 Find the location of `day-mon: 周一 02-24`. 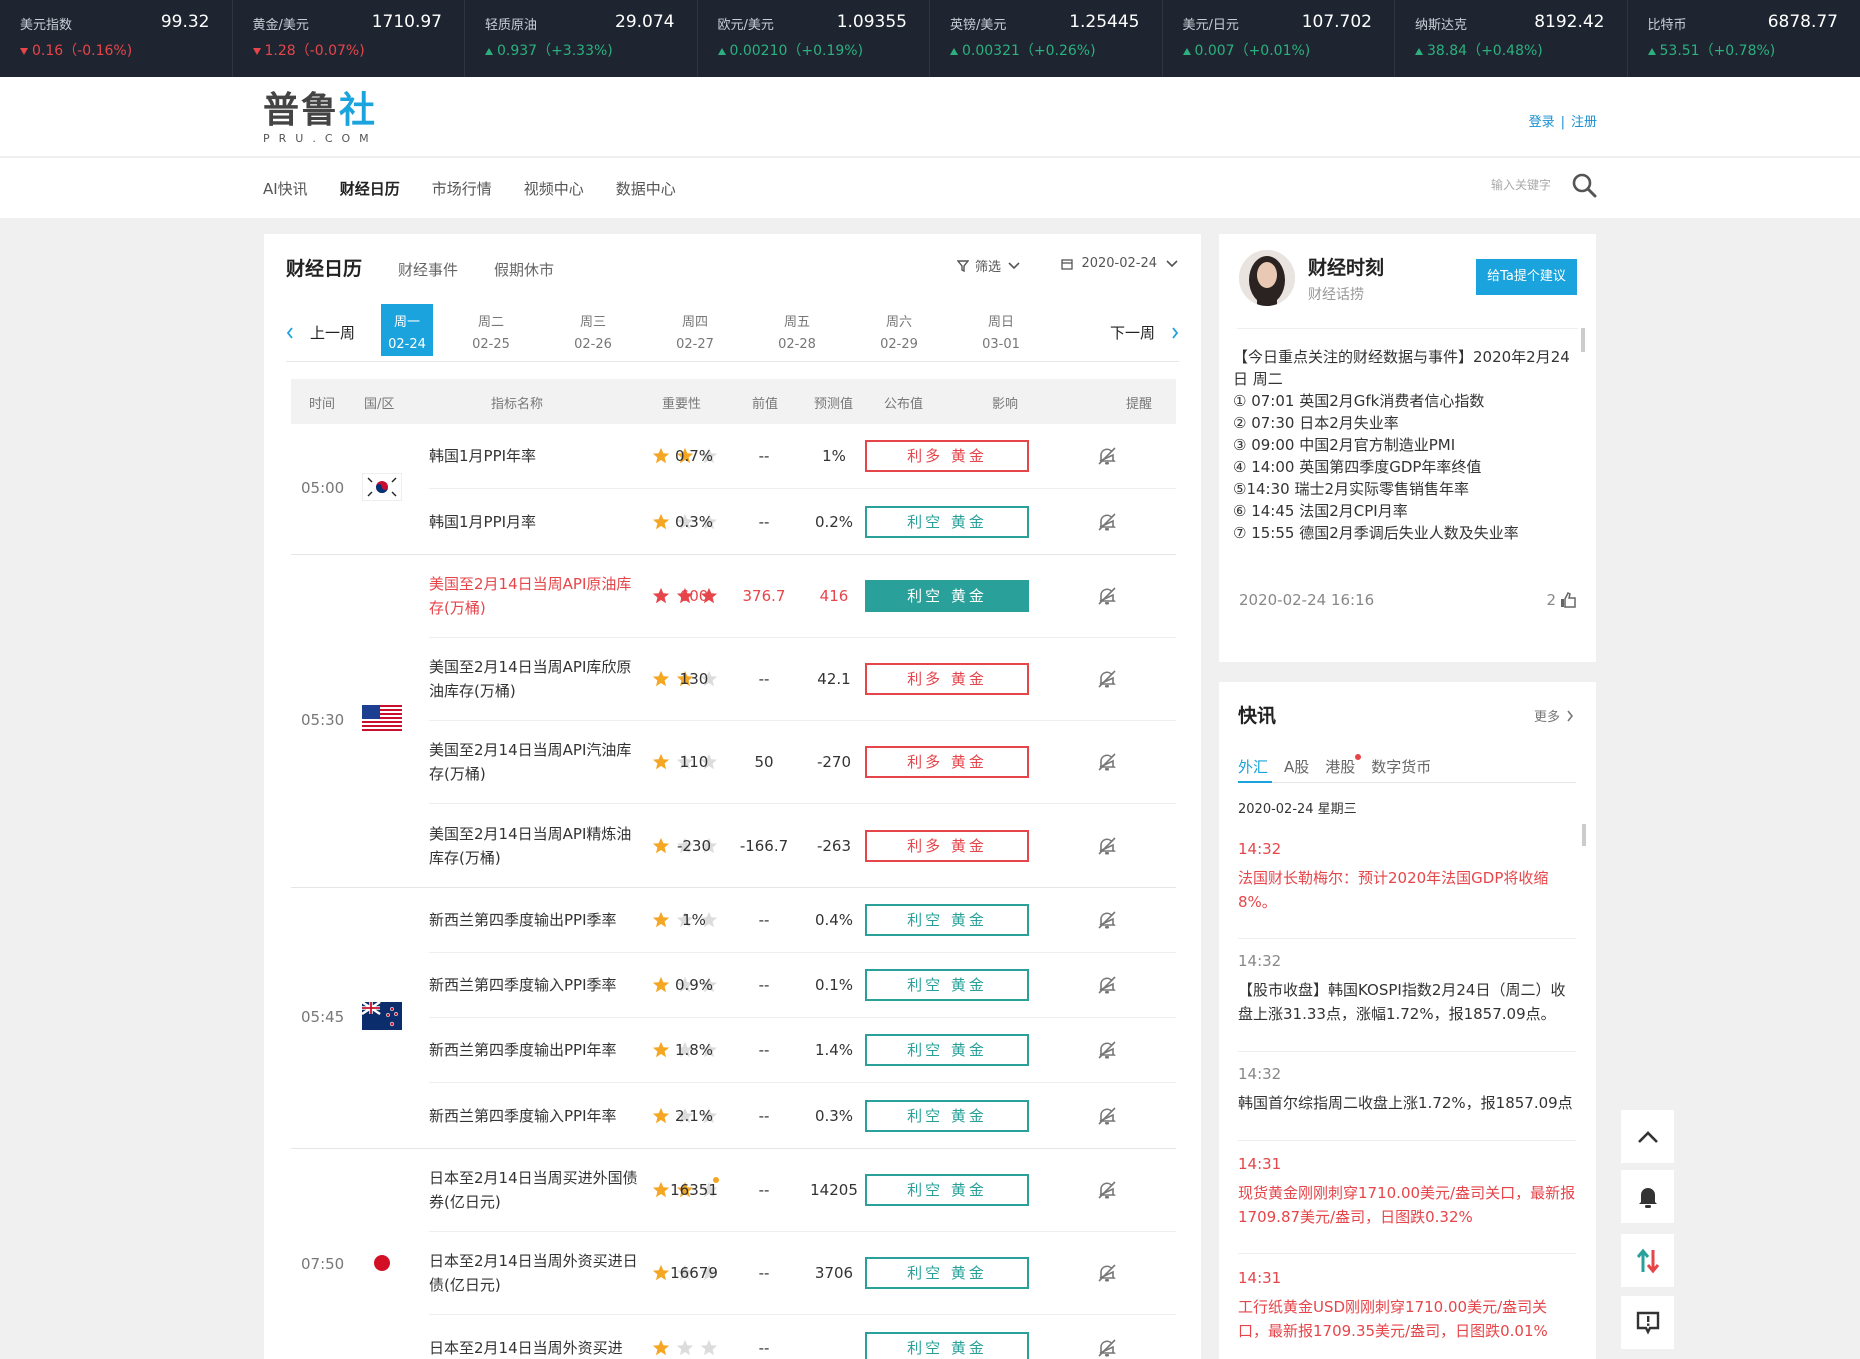

day-mon: 周一 02-24 is located at coordinates (407, 330).